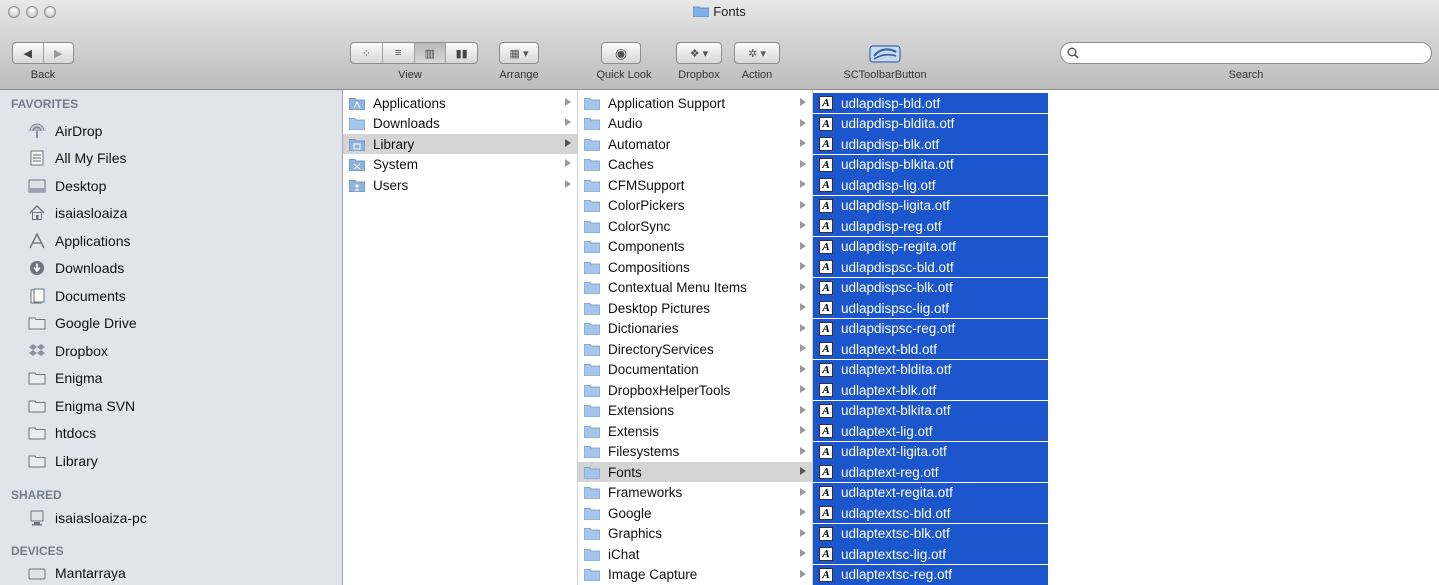 The image size is (1439, 585). I want to click on list-view-button: ≡, so click(399, 53).